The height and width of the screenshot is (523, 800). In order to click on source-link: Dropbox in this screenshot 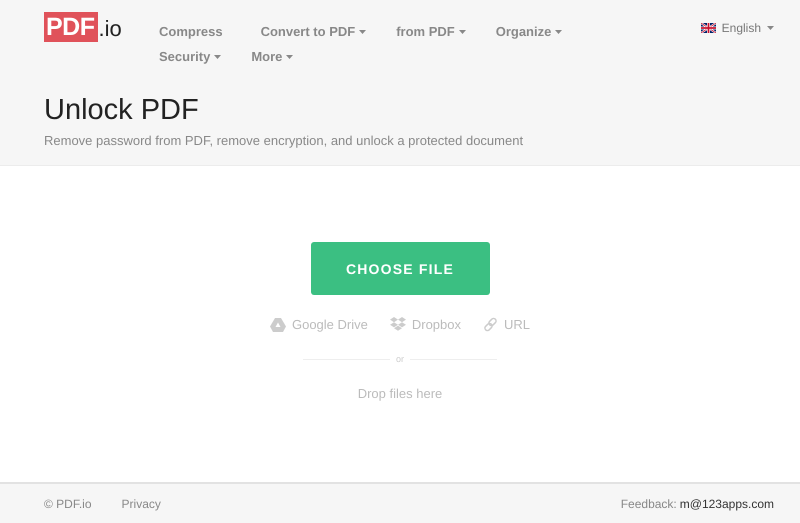, I will do `click(425, 324)`.